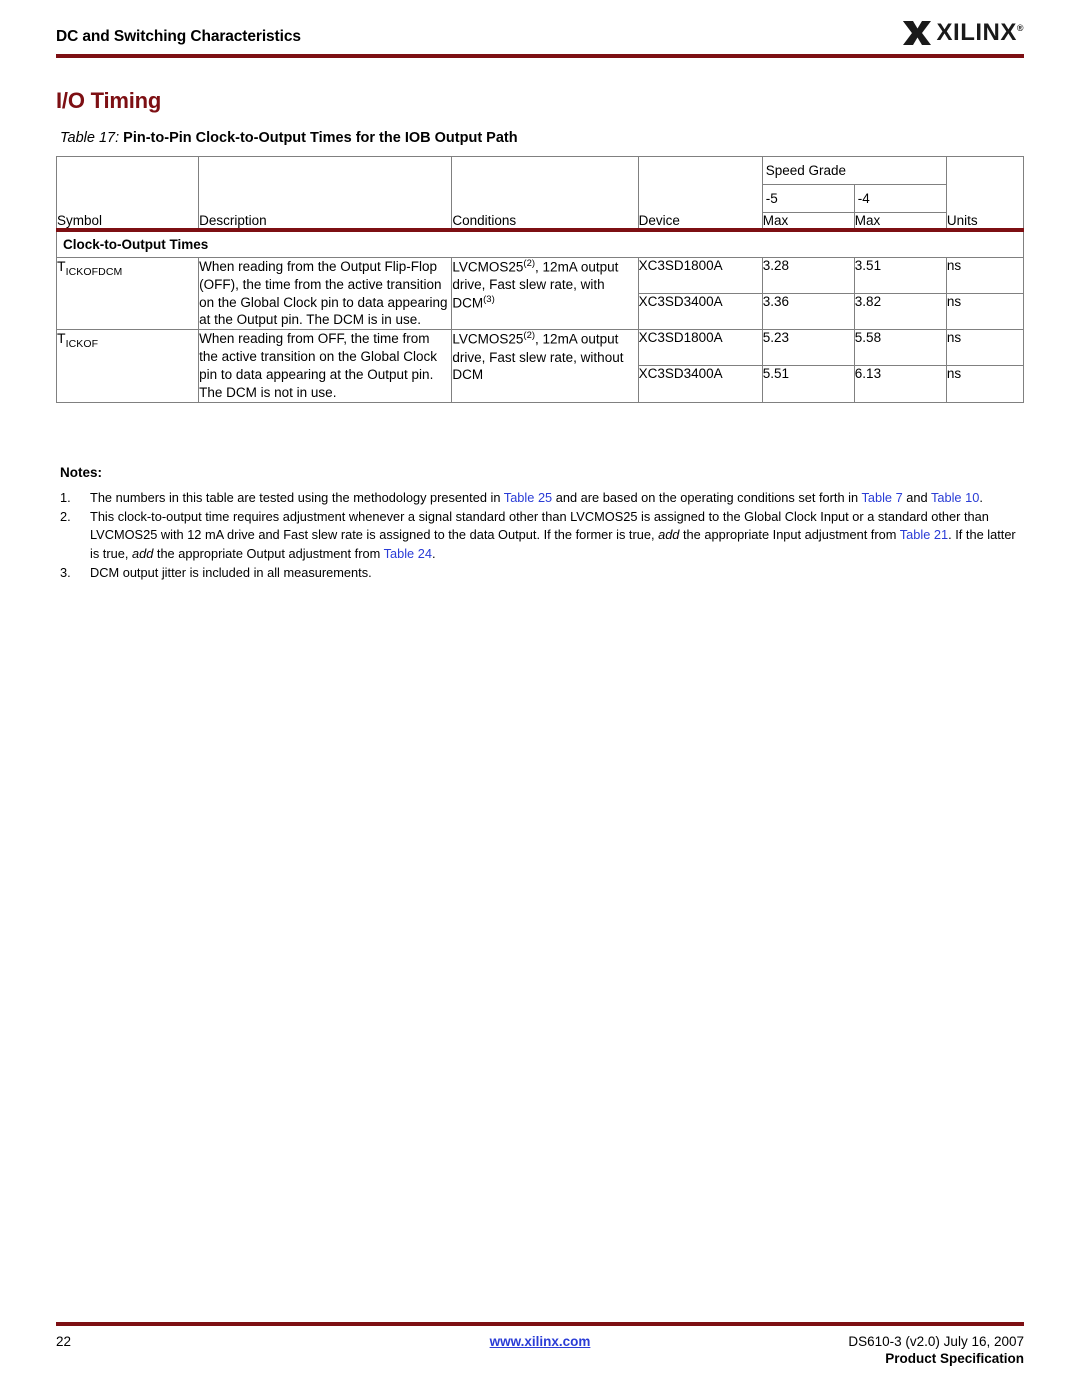  I want to click on header-device: Device, so click(700, 222).